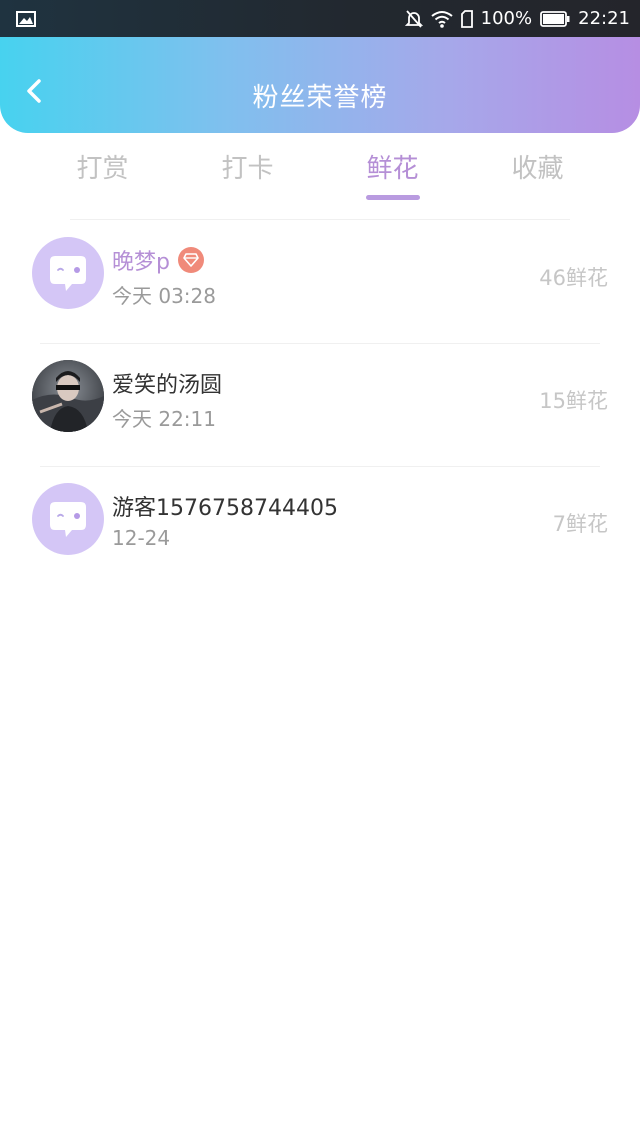 Image resolution: width=640 pixels, height=1138 pixels. What do you see at coordinates (225, 508) in the screenshot?
I see `user-name: 游客1576758744405` at bounding box center [225, 508].